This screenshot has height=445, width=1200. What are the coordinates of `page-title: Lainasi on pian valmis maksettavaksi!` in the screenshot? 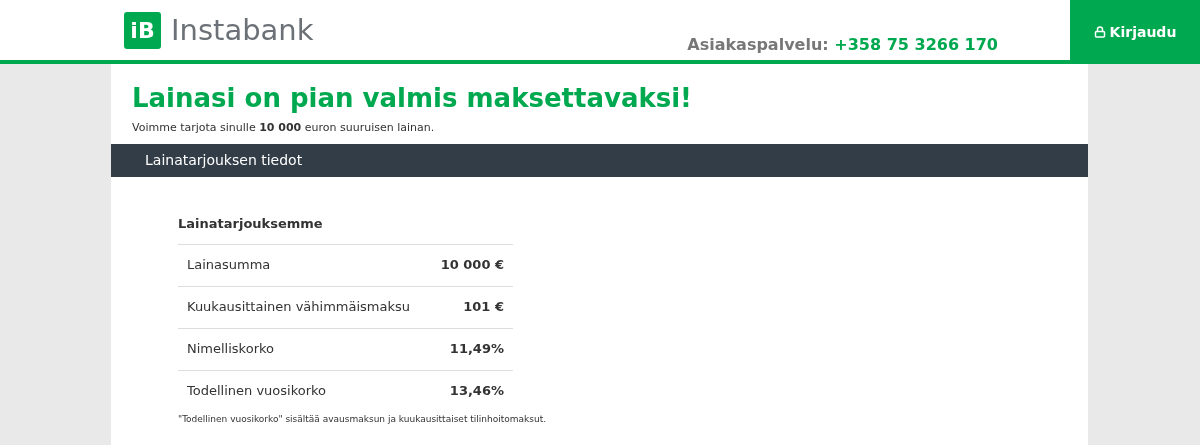 It's located at (412, 98).